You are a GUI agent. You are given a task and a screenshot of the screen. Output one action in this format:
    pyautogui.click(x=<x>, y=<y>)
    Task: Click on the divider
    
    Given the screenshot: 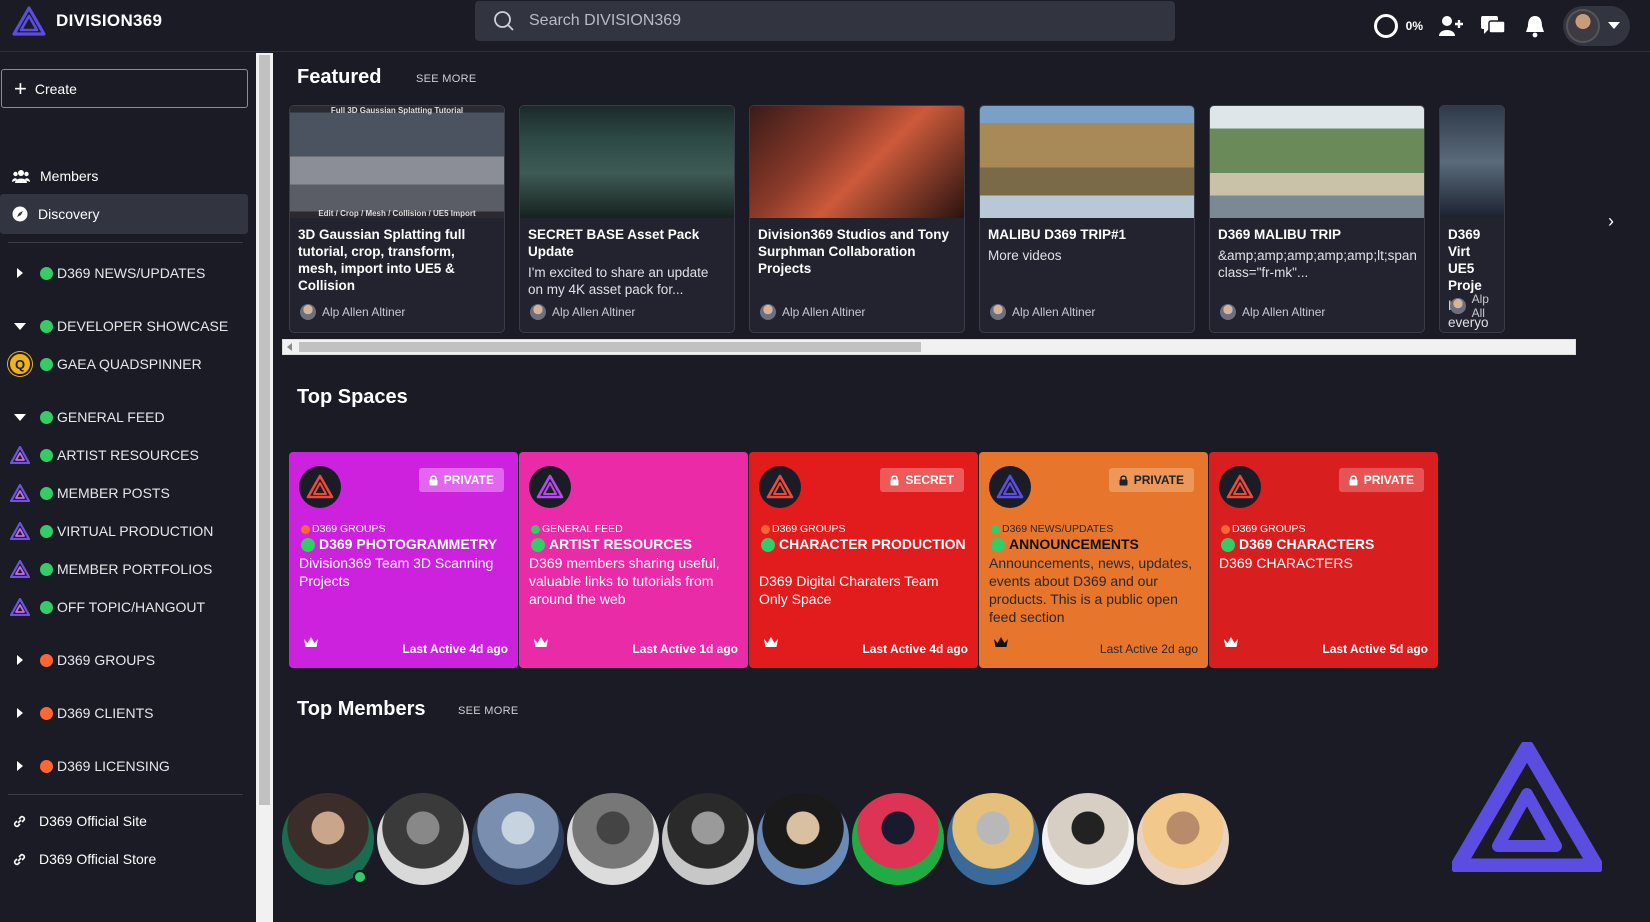 What is the action you would take?
    pyautogui.click(x=125, y=794)
    